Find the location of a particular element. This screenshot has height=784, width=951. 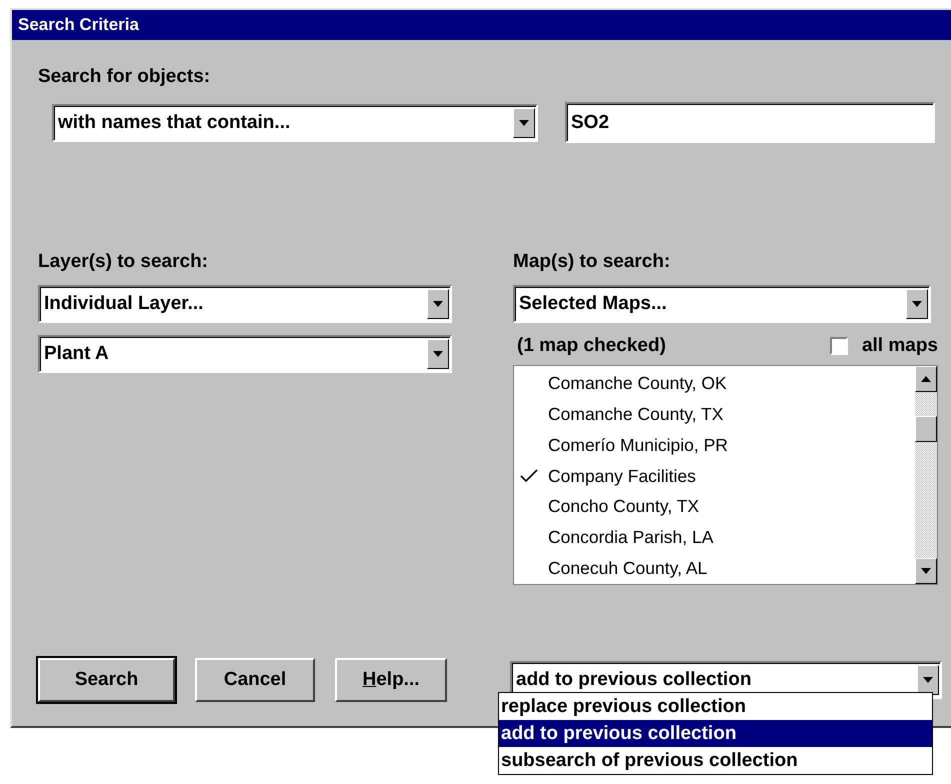

map-count: (1 map checked) is located at coordinates (591, 346).